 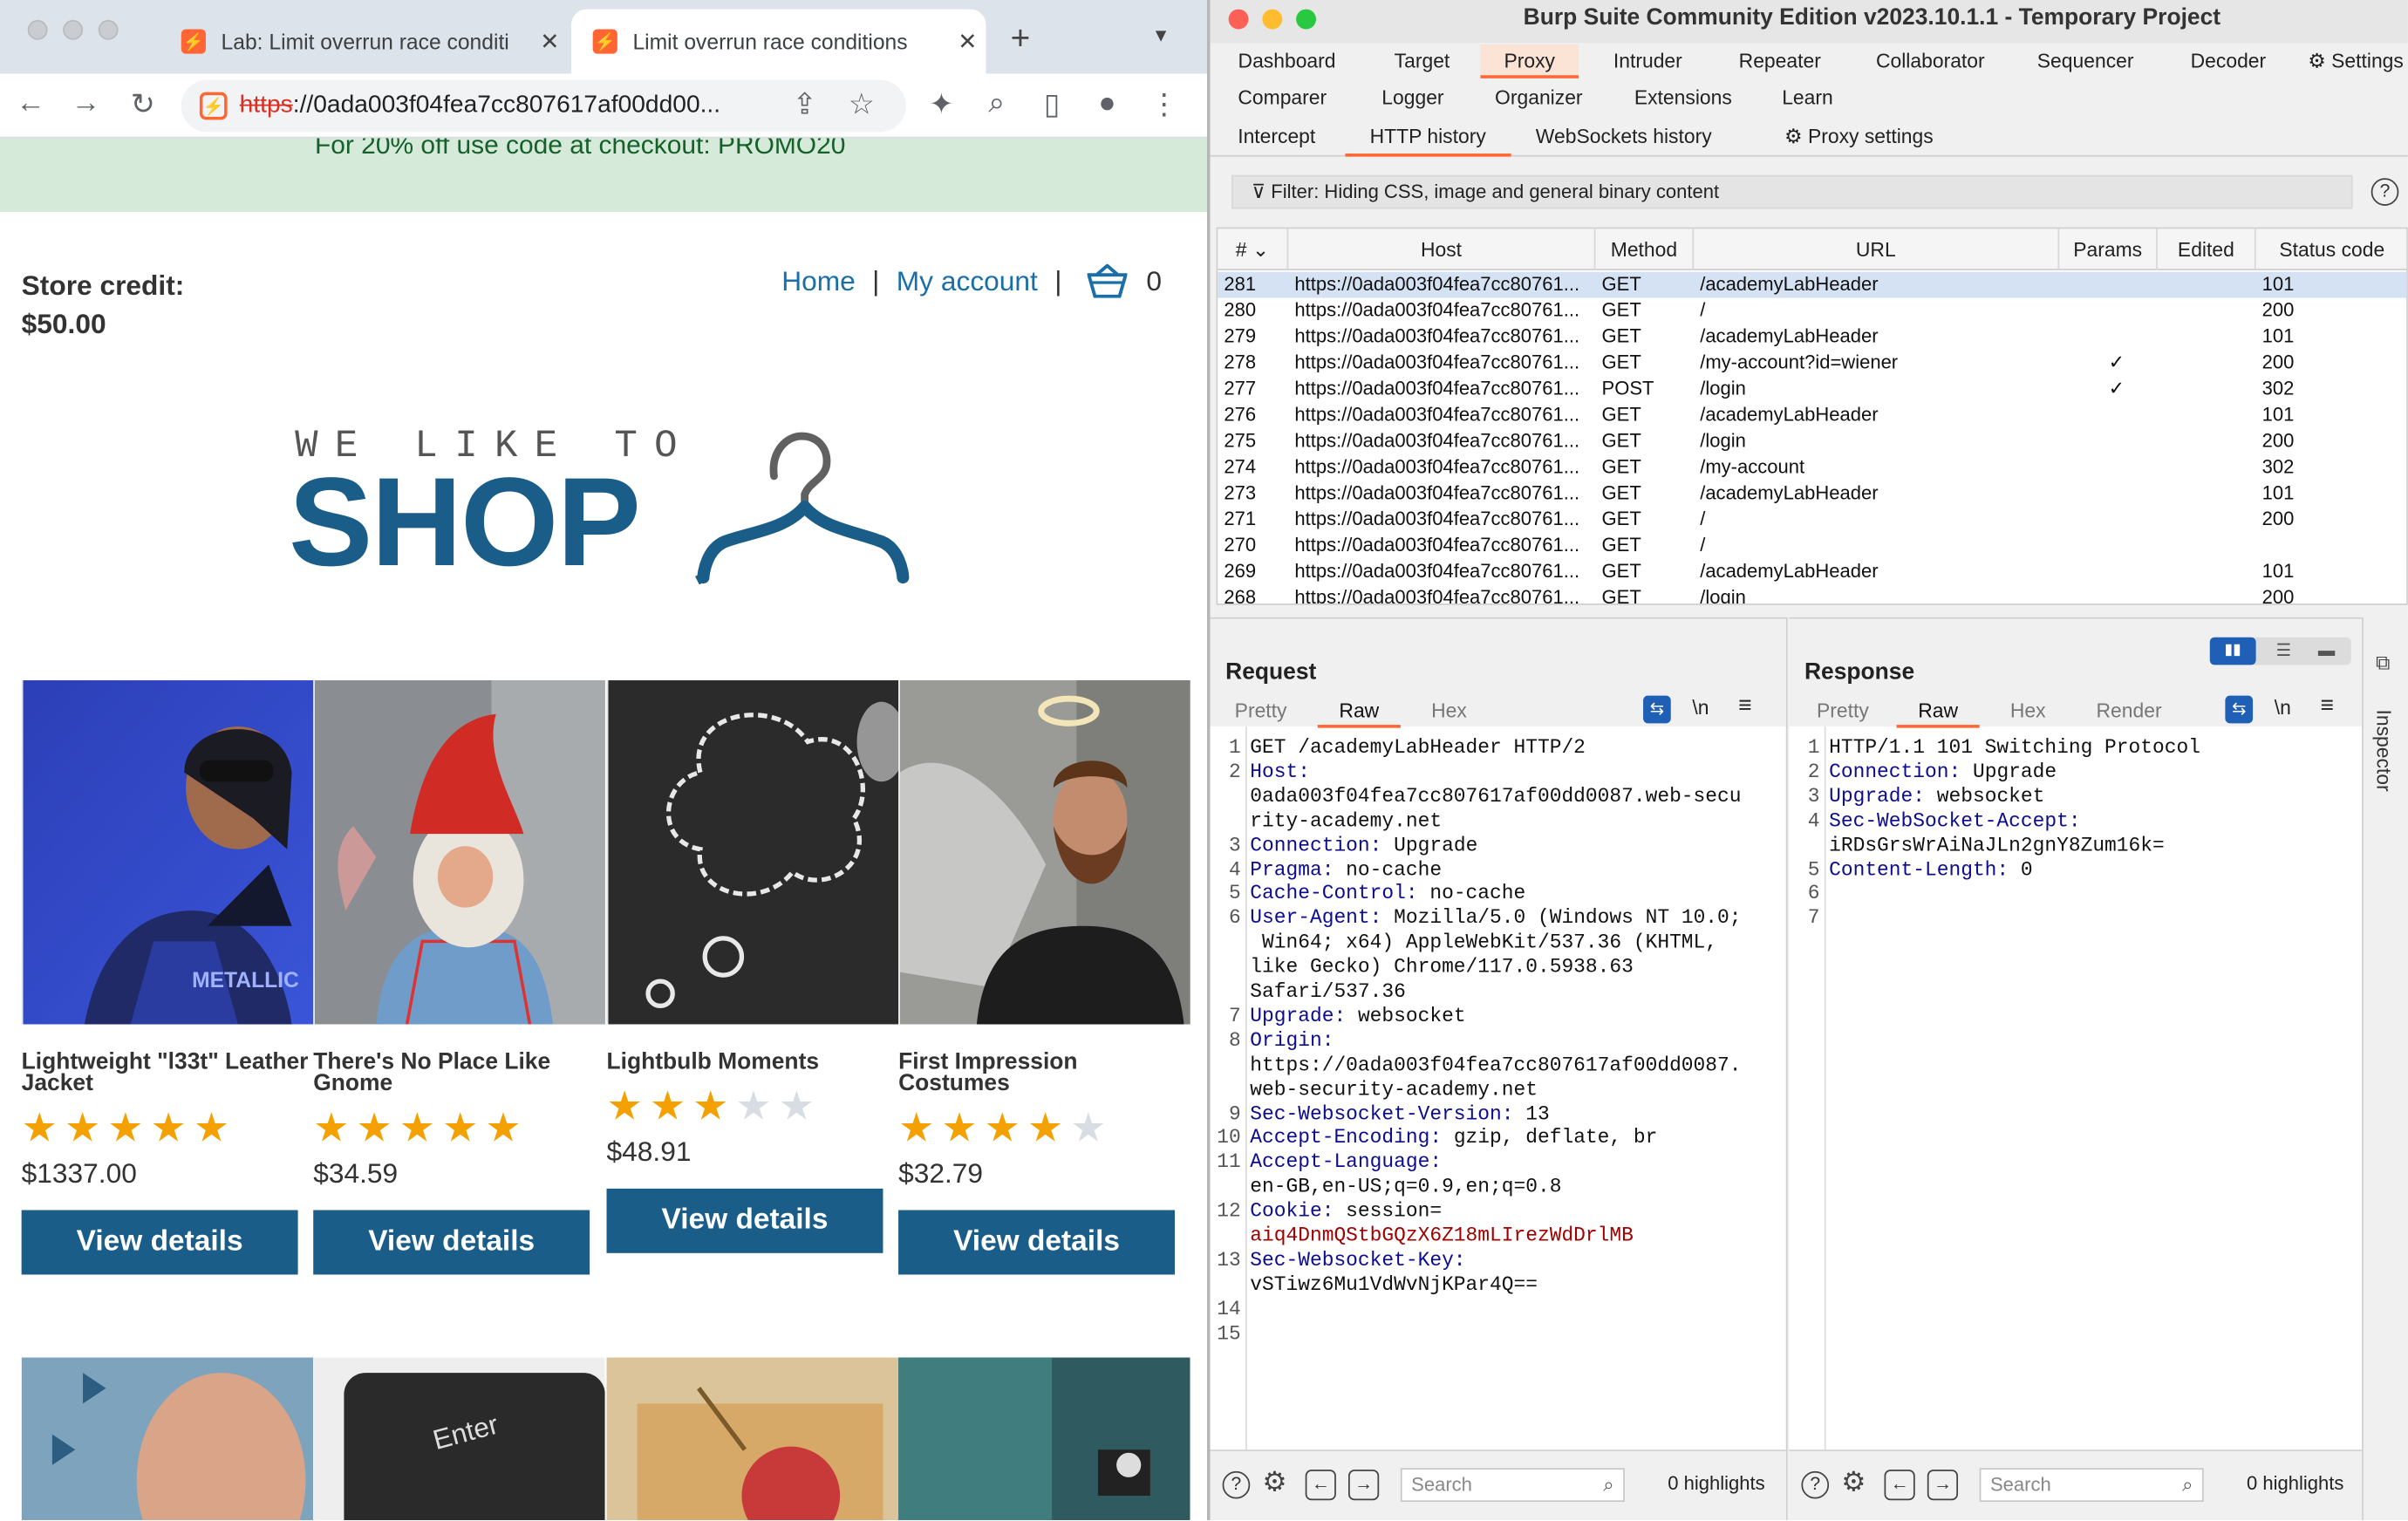 I want to click on tab-organizer: Organizer, so click(x=1538, y=98).